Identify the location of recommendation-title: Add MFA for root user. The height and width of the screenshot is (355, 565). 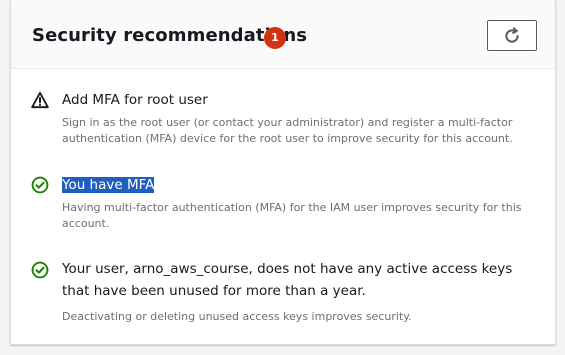
(135, 100).